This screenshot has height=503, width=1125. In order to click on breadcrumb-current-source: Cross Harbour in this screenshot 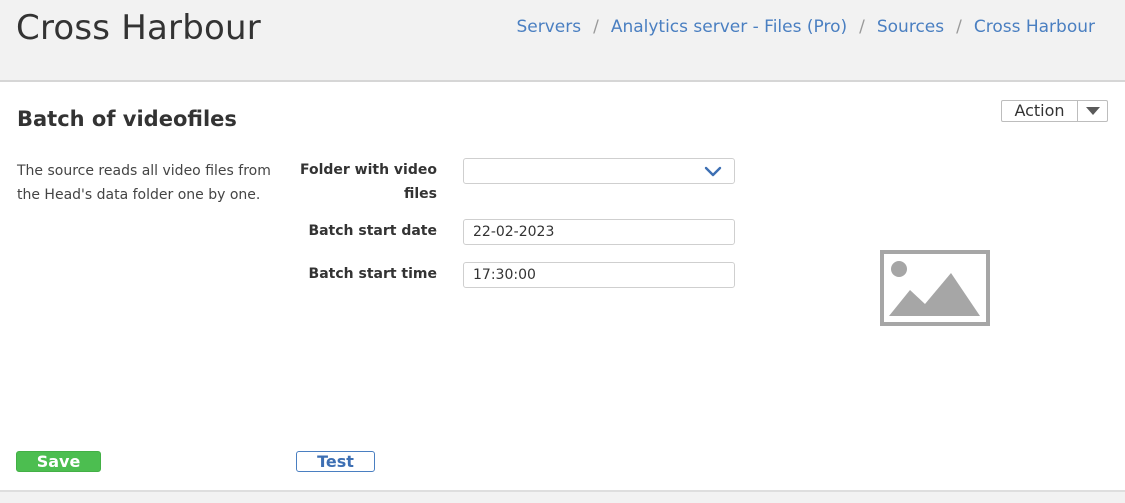, I will do `click(1034, 27)`.